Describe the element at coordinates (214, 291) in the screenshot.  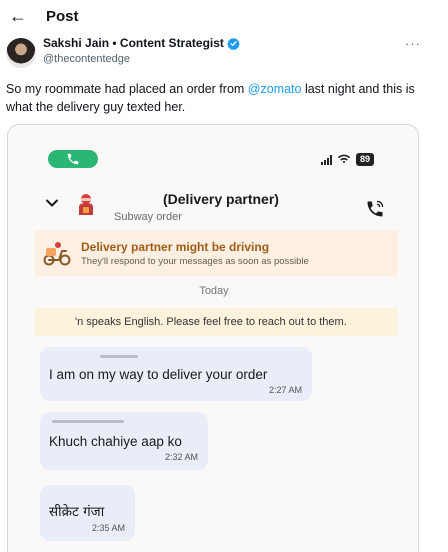
I see `day-separator: Today` at that location.